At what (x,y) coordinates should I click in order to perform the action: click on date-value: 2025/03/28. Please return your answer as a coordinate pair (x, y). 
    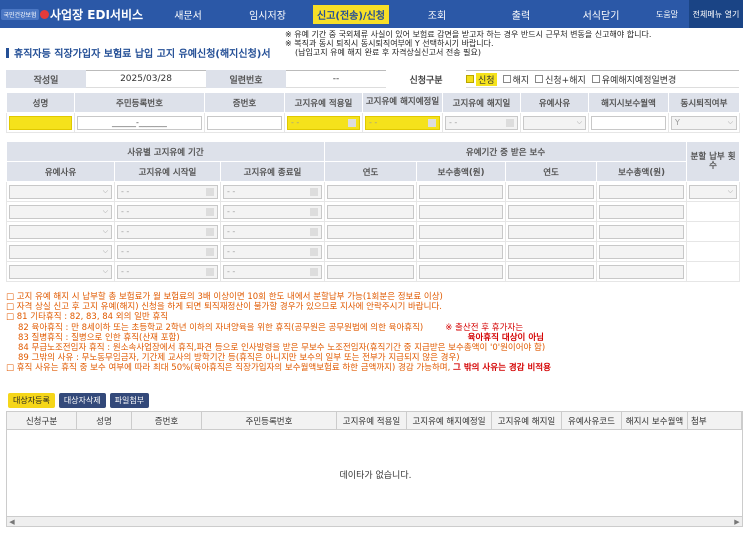
    Looking at the image, I should click on (146, 79).